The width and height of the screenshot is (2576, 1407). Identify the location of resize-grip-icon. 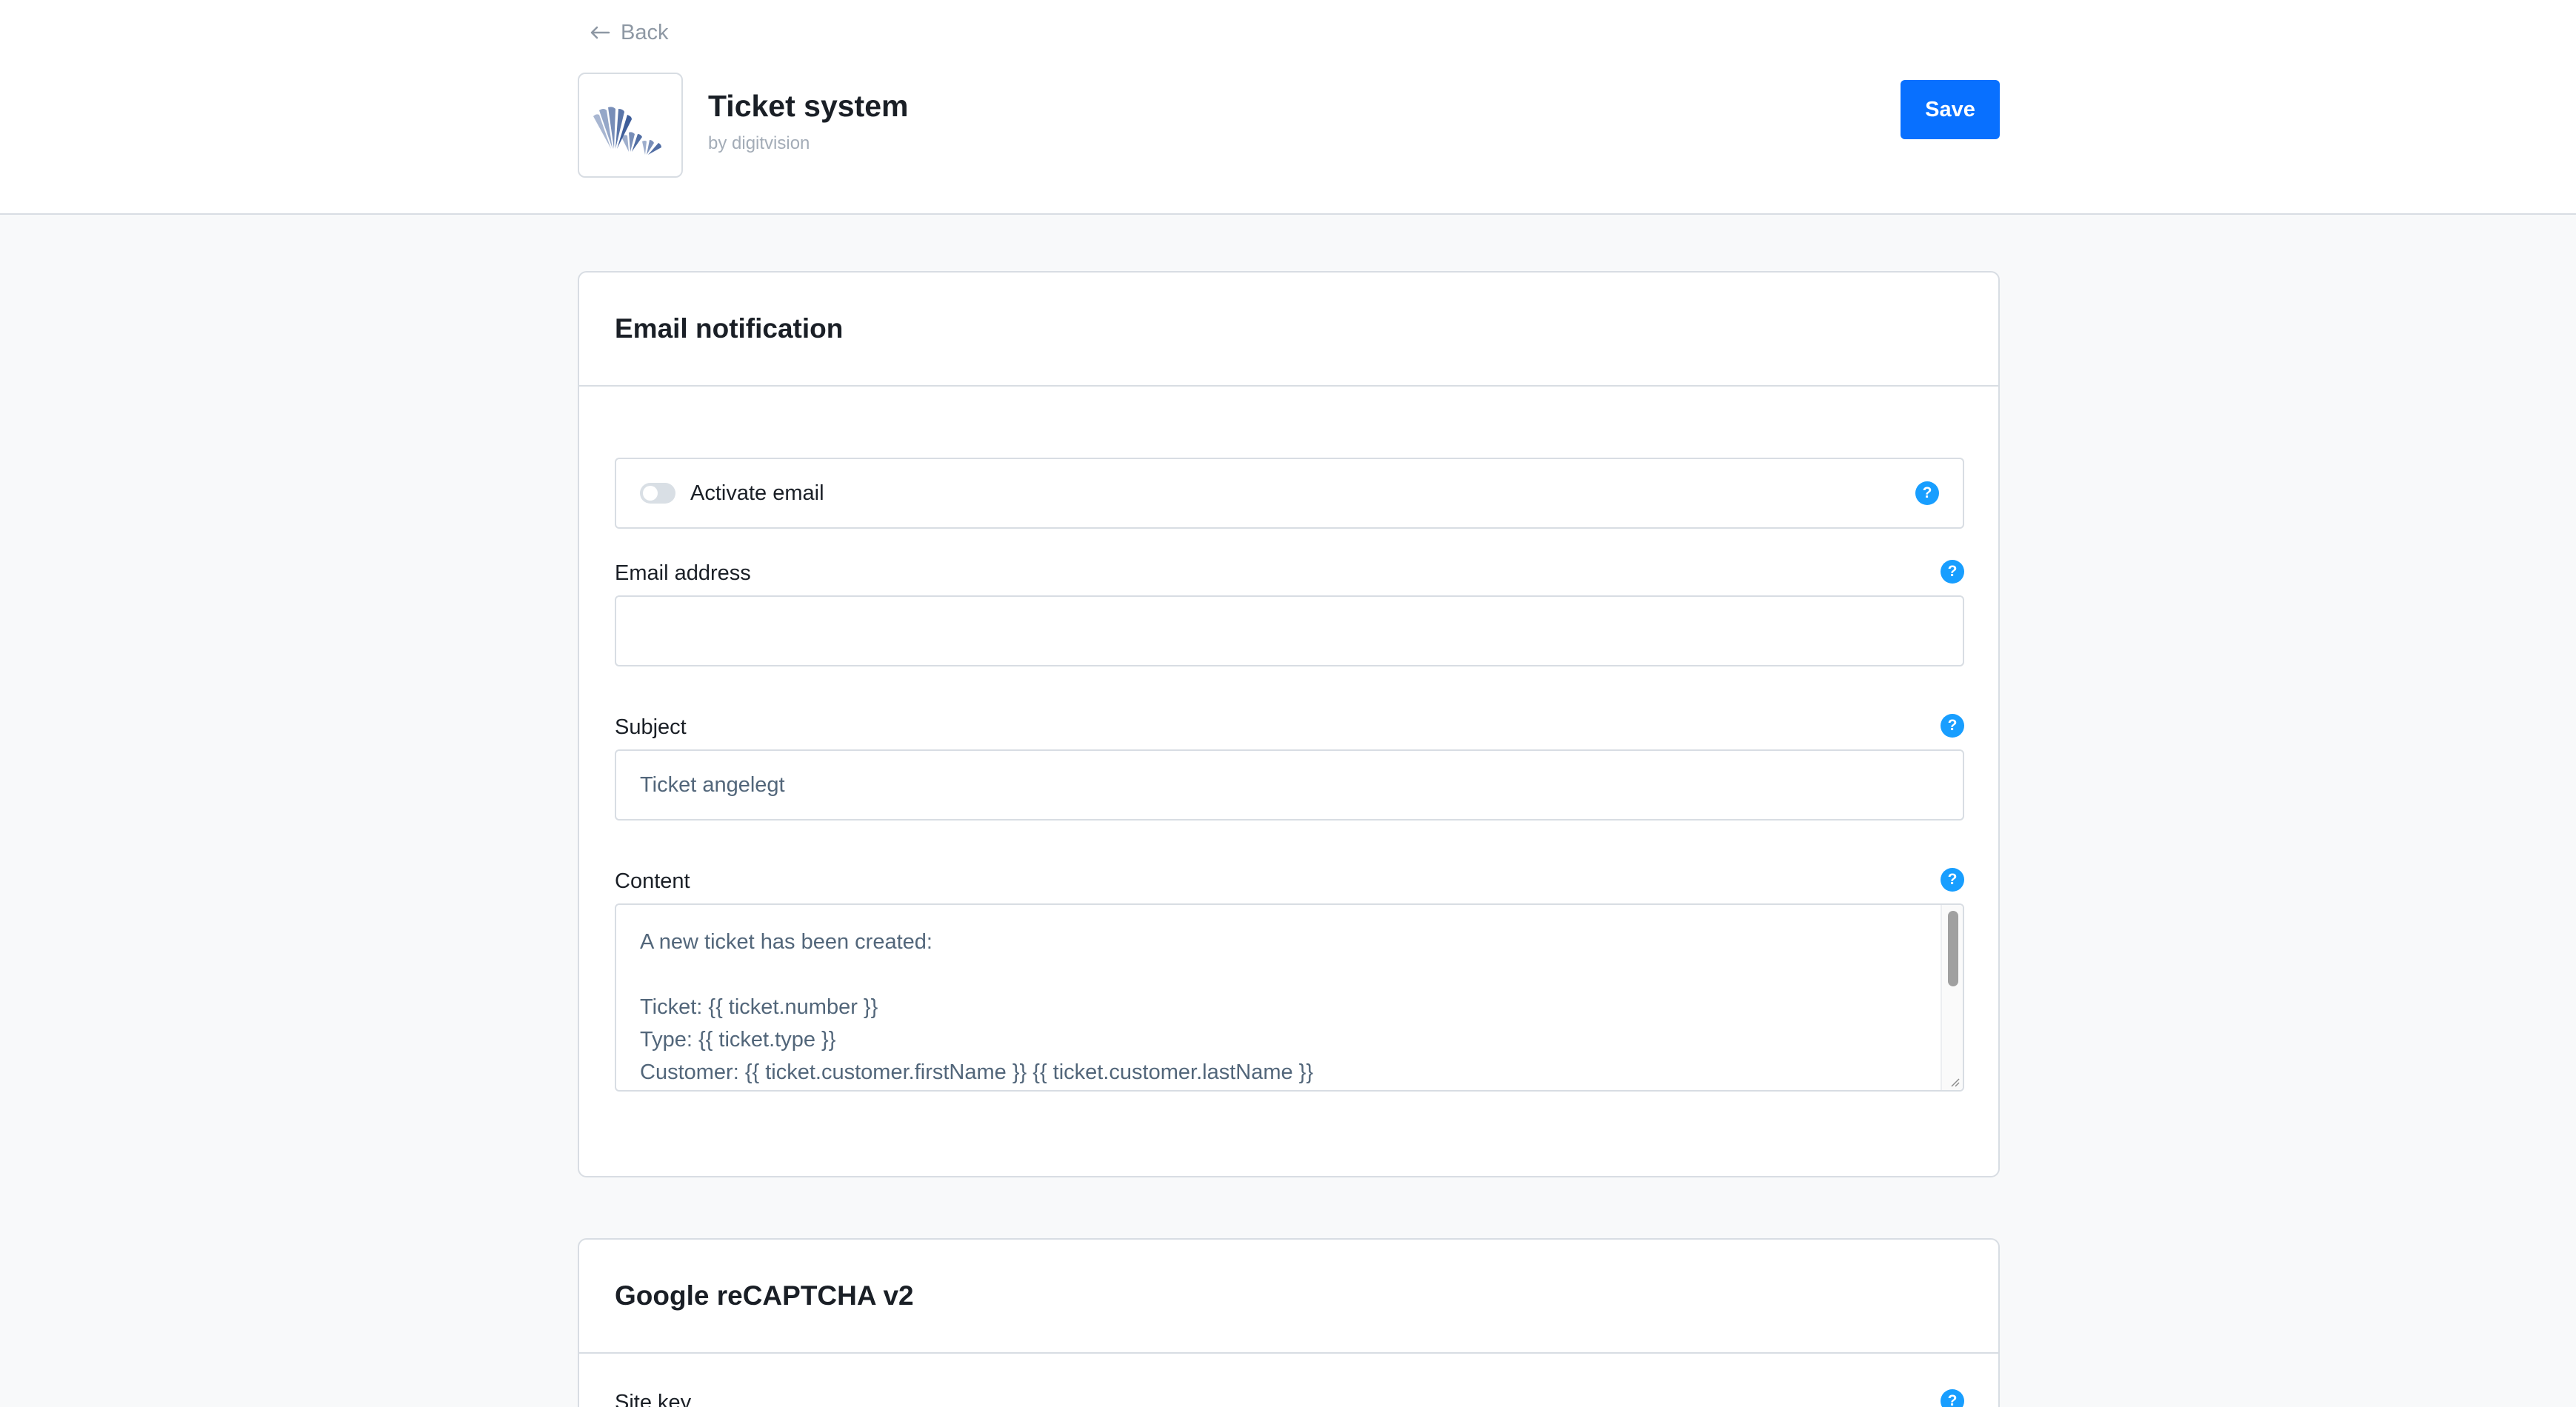
(1954, 1081).